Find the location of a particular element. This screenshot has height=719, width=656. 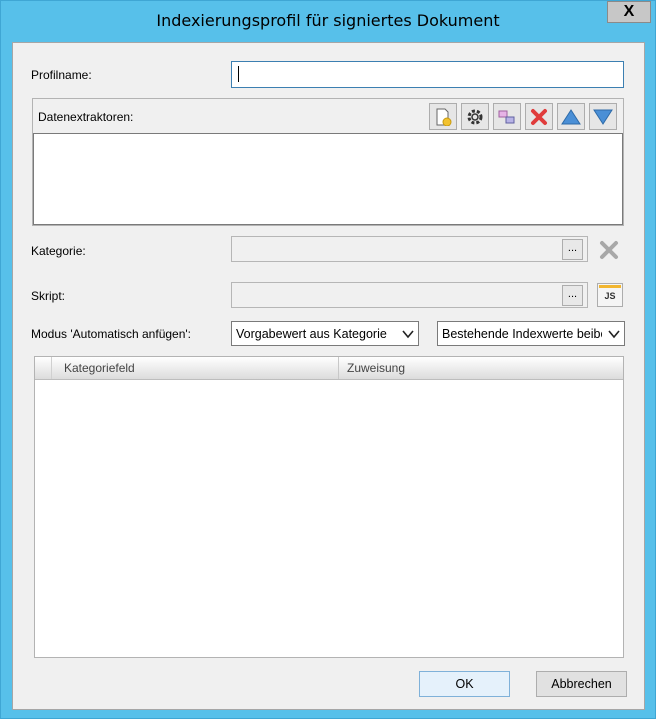

js-icon-bar is located at coordinates (610, 286).